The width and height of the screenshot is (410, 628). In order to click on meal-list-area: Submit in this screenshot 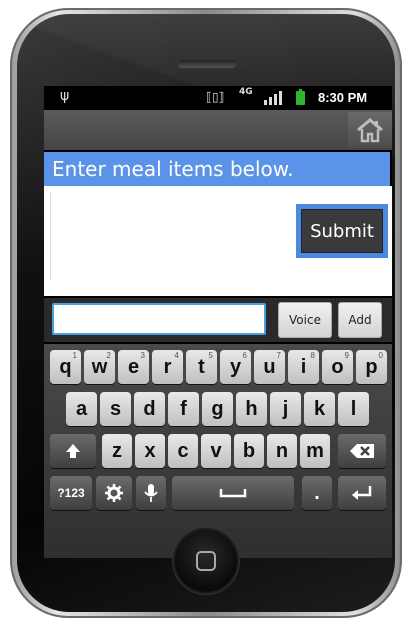, I will do `click(218, 241)`.